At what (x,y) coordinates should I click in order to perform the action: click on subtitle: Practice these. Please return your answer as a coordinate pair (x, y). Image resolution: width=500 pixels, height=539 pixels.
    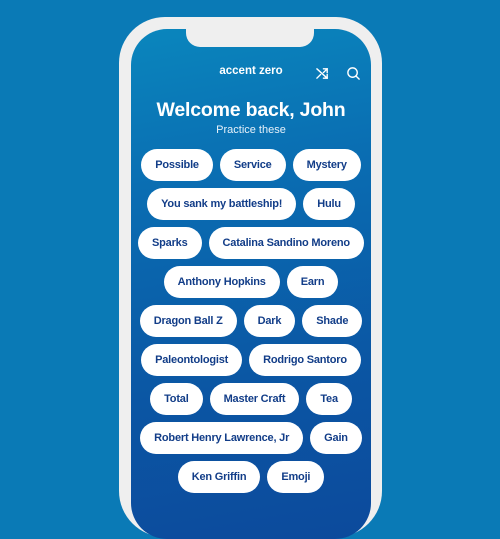
    Looking at the image, I should click on (251, 130).